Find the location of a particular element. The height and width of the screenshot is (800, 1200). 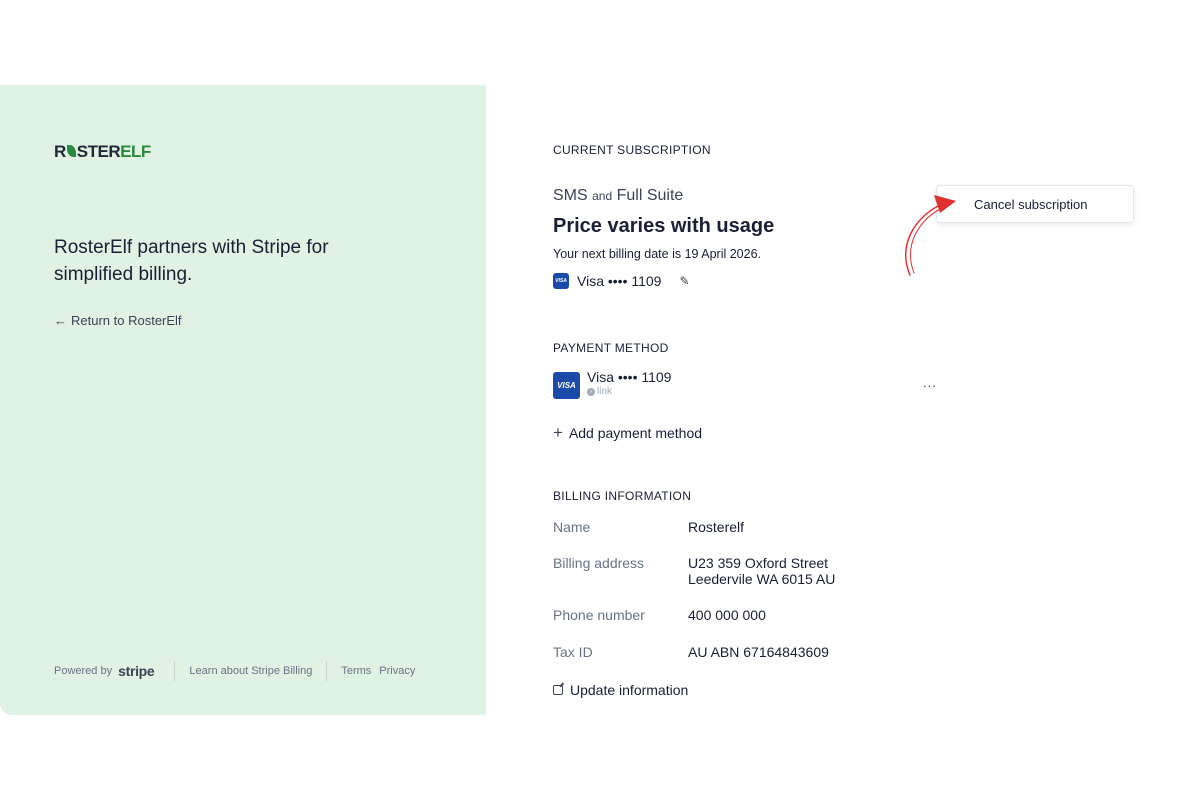

logo-text-ster: STER is located at coordinates (98, 151).